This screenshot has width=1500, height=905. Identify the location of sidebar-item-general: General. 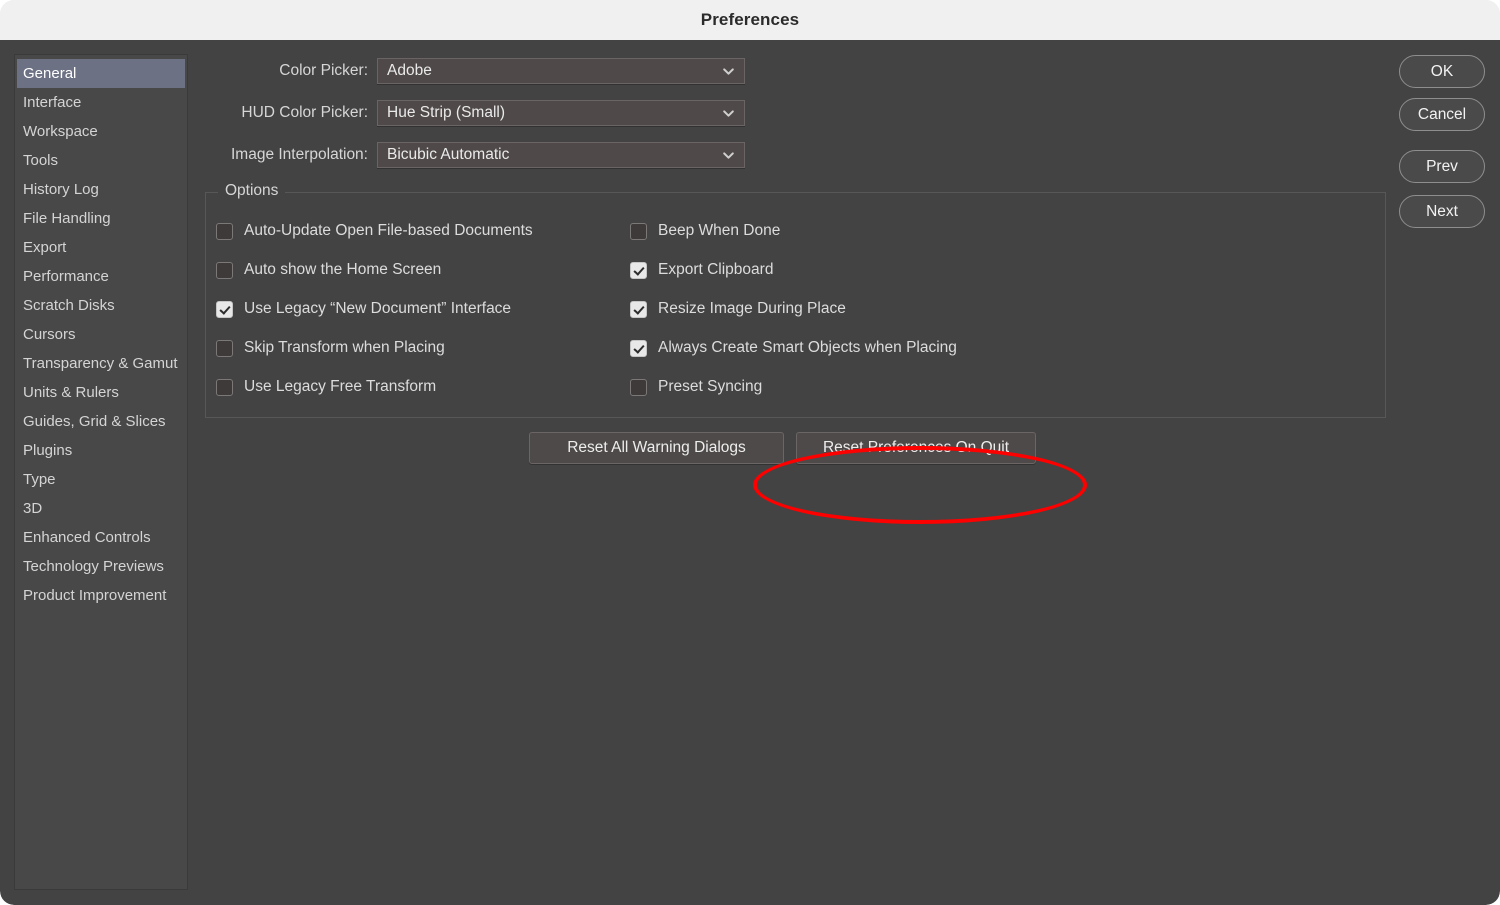
(101, 73).